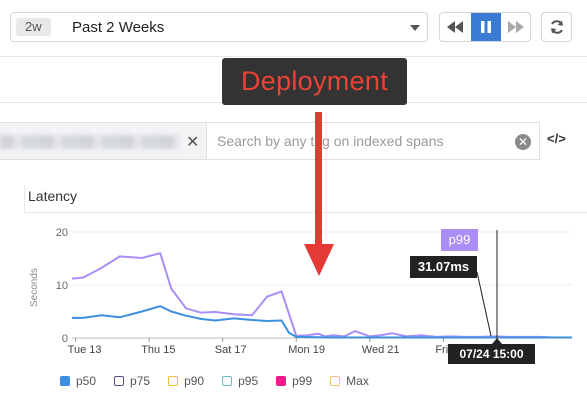 Image resolution: width=587 pixels, height=403 pixels. I want to click on timeframe-badge: 2w, so click(33, 27).